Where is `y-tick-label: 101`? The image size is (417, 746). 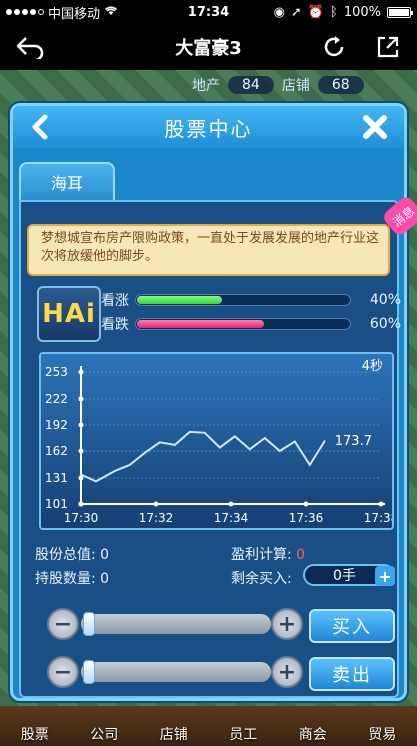 y-tick-label: 101 is located at coordinates (56, 504).